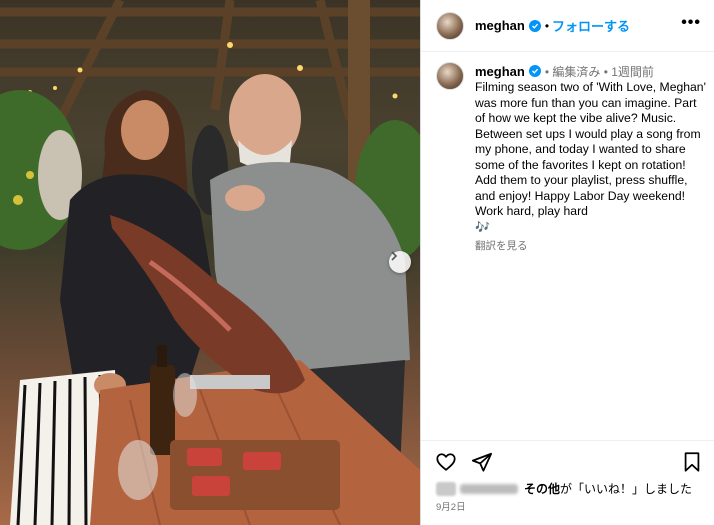  What do you see at coordinates (446, 462) in the screenshot?
I see `heart-icon` at bounding box center [446, 462].